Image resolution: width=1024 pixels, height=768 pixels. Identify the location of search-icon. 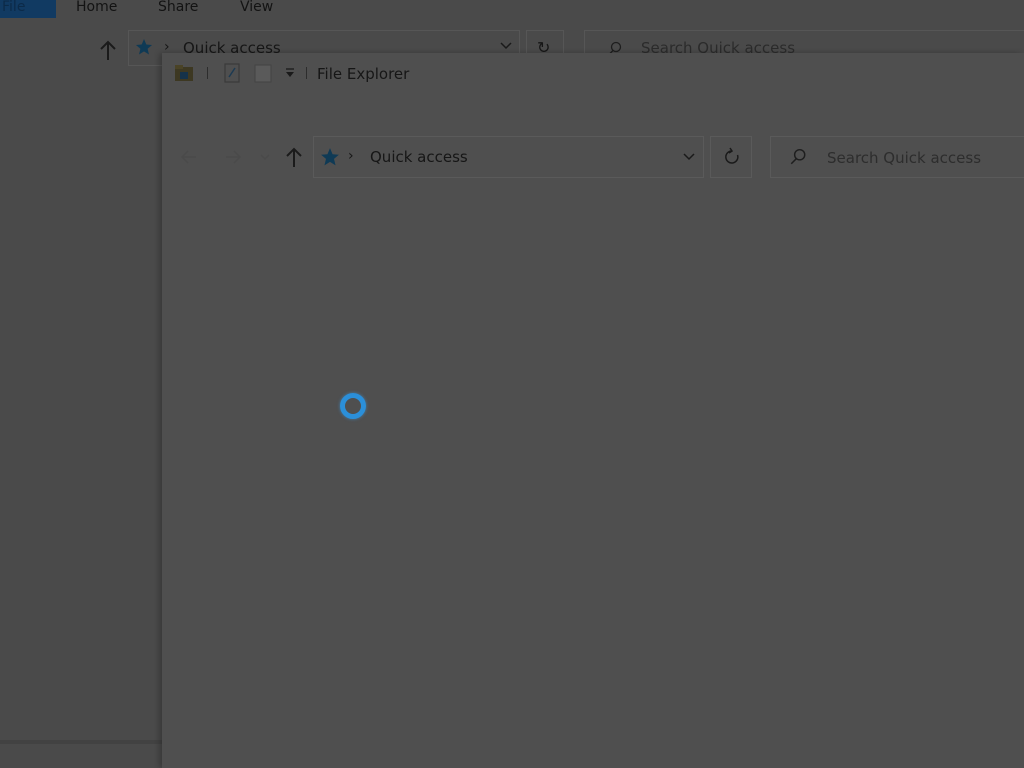
(798, 156).